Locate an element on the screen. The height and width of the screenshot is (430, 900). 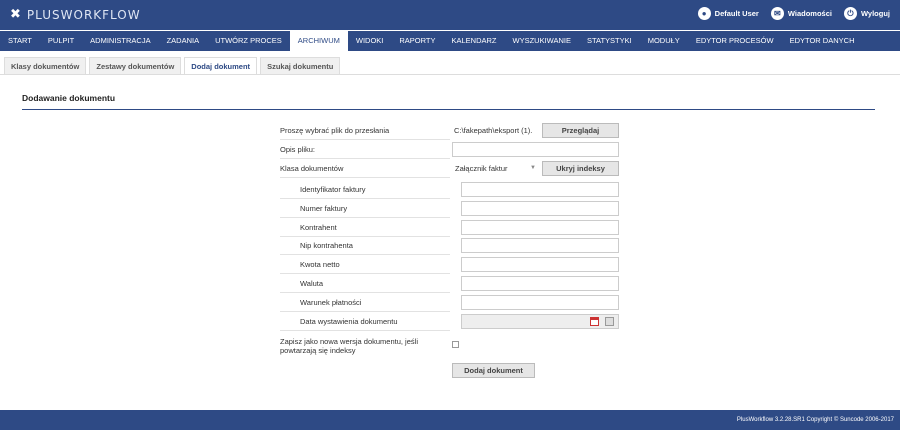
nav-archiwum: ARCHIWUM is located at coordinates (318, 41).